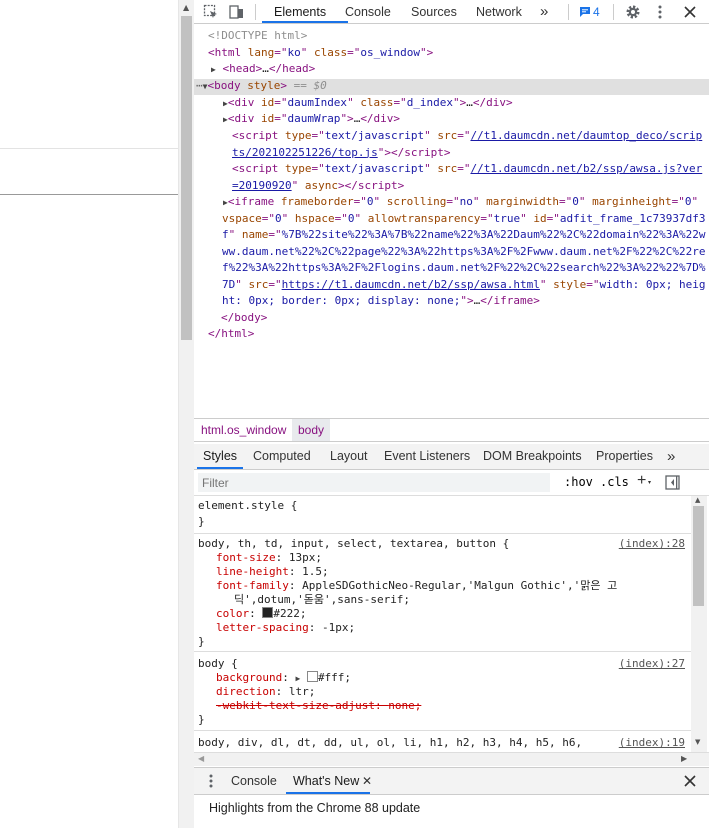  Describe the element at coordinates (315, 808) in the screenshot. I see `whats-new-headline: Highlights from the Chrome 88 update` at that location.